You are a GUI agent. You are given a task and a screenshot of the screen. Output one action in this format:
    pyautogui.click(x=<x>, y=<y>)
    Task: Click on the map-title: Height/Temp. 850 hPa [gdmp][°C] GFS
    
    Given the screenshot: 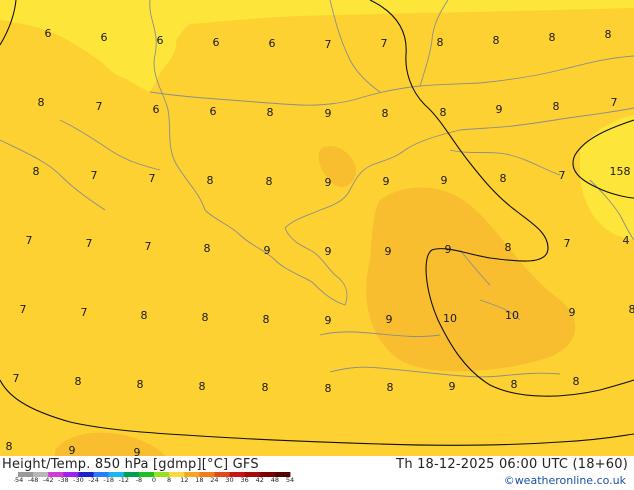 What is the action you would take?
    pyautogui.click(x=130, y=464)
    